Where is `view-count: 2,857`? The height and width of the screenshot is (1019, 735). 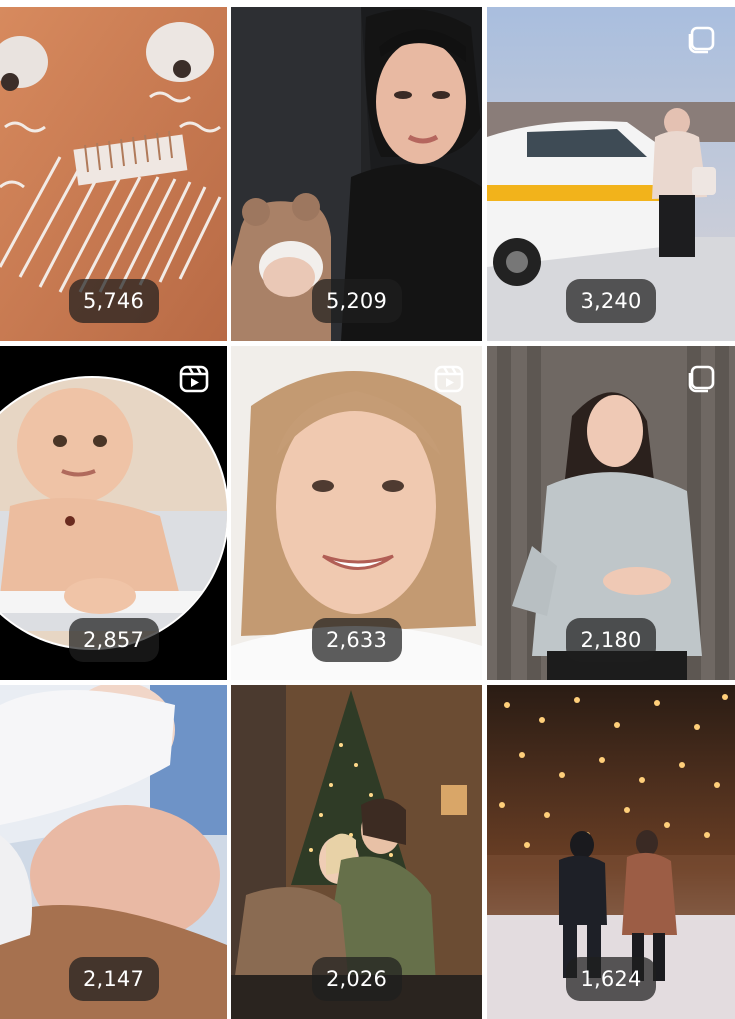
view-count: 2,857 is located at coordinates (113, 640).